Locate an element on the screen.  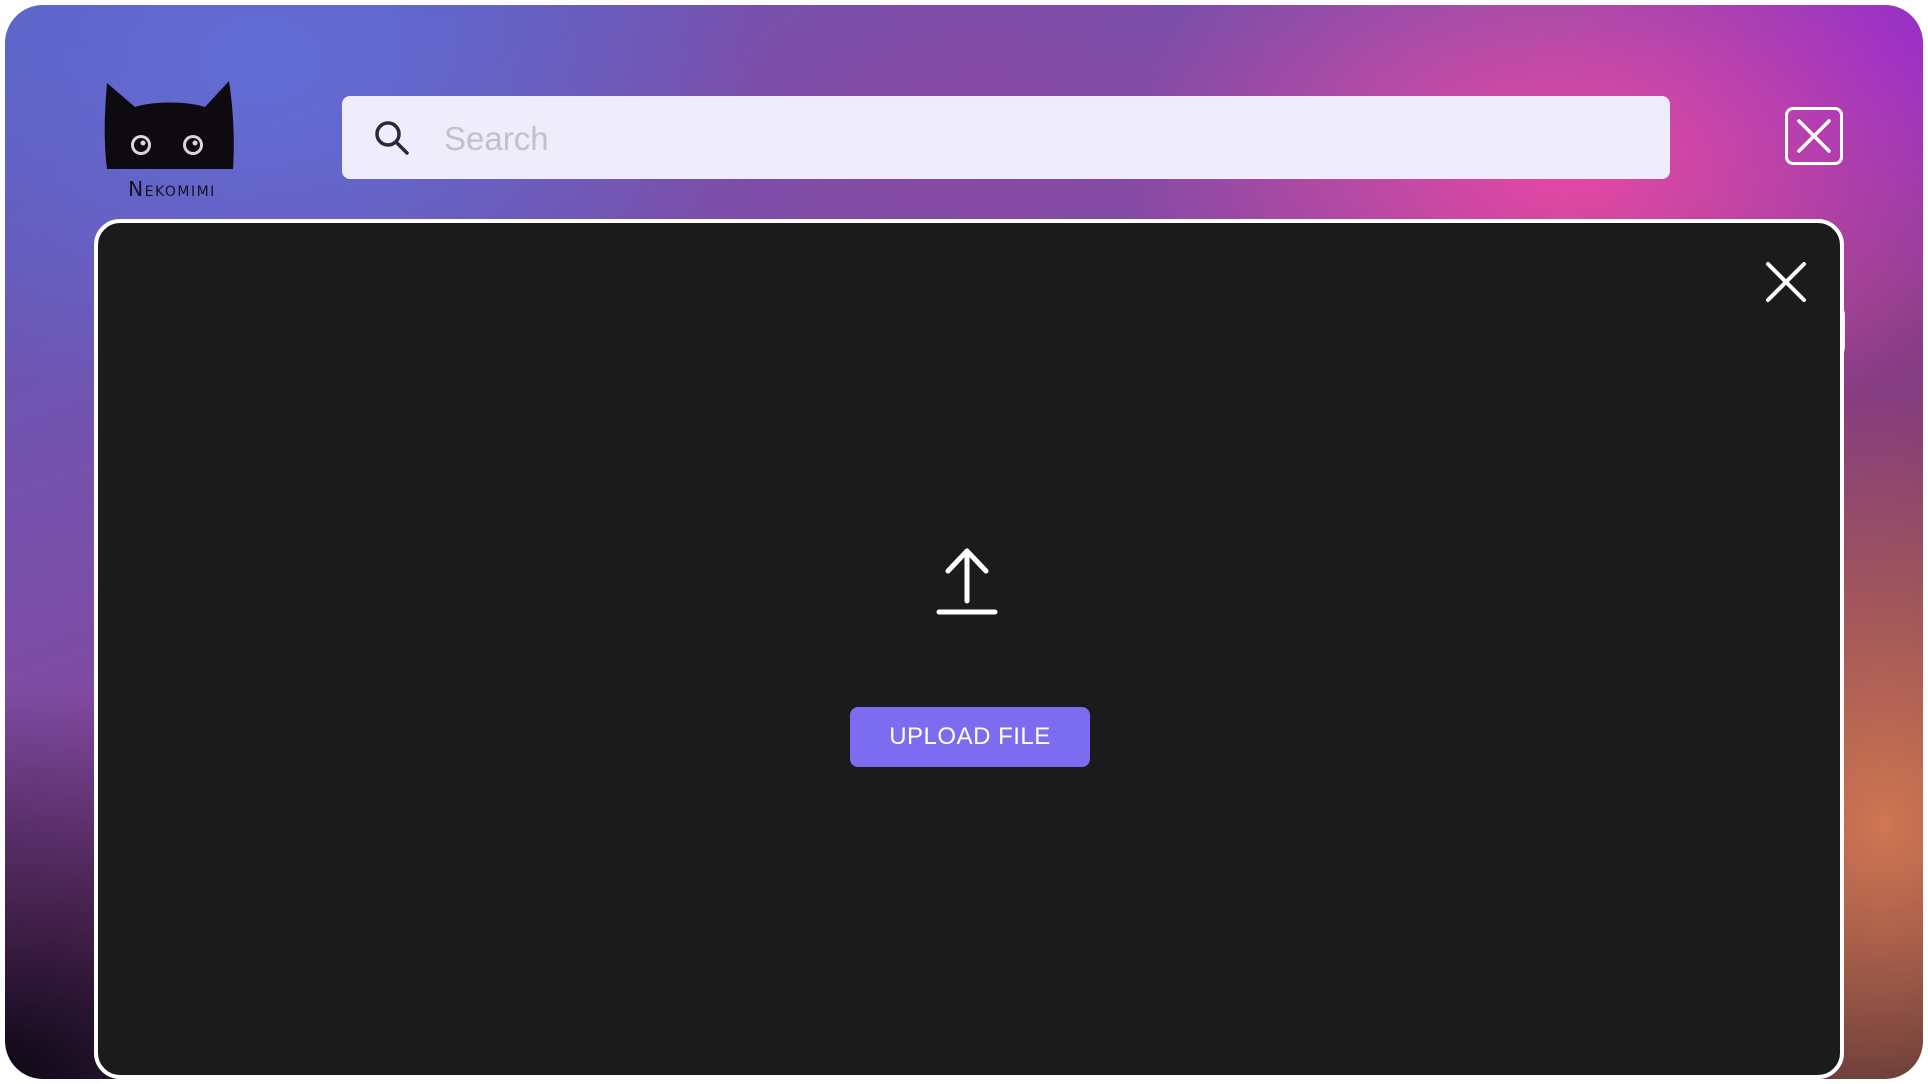
close-window-button is located at coordinates (1814, 136).